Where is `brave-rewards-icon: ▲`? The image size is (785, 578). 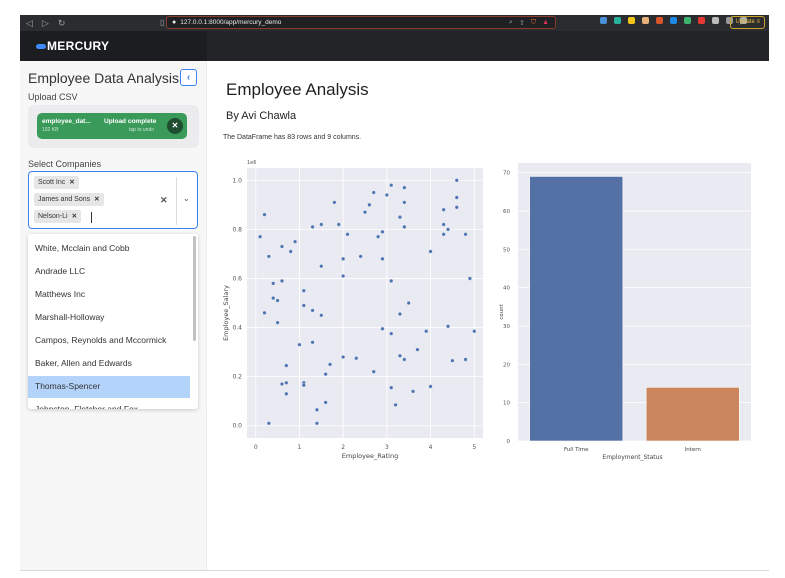
brave-rewards-icon: ▲ is located at coordinates (545, 22).